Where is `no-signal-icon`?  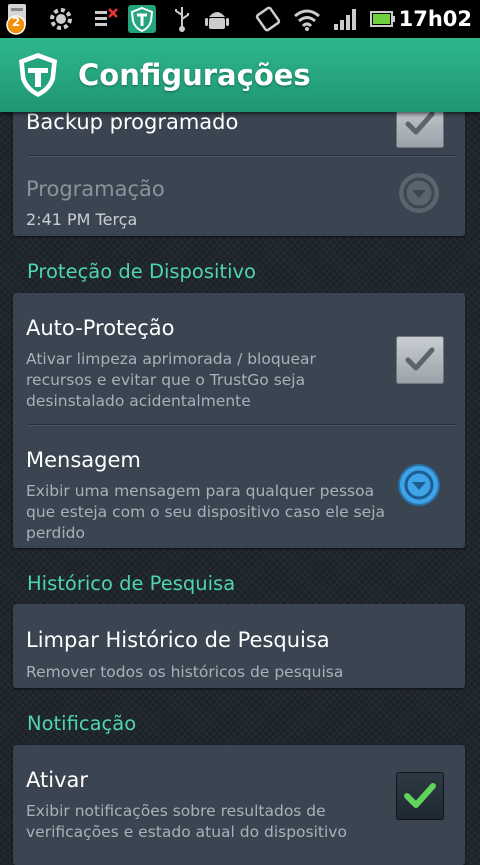 no-signal-icon is located at coordinates (105, 19).